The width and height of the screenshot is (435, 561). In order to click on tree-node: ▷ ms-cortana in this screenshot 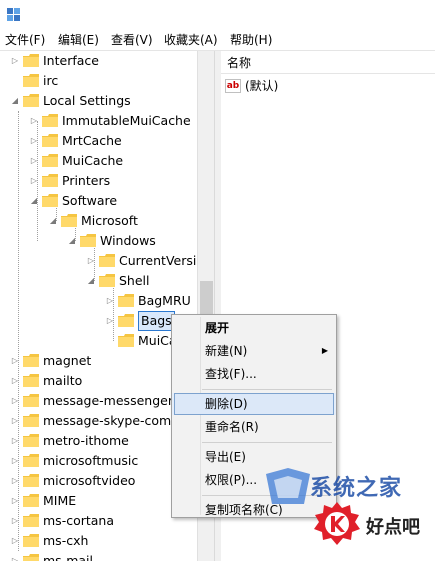, I will do `click(98, 521)`.